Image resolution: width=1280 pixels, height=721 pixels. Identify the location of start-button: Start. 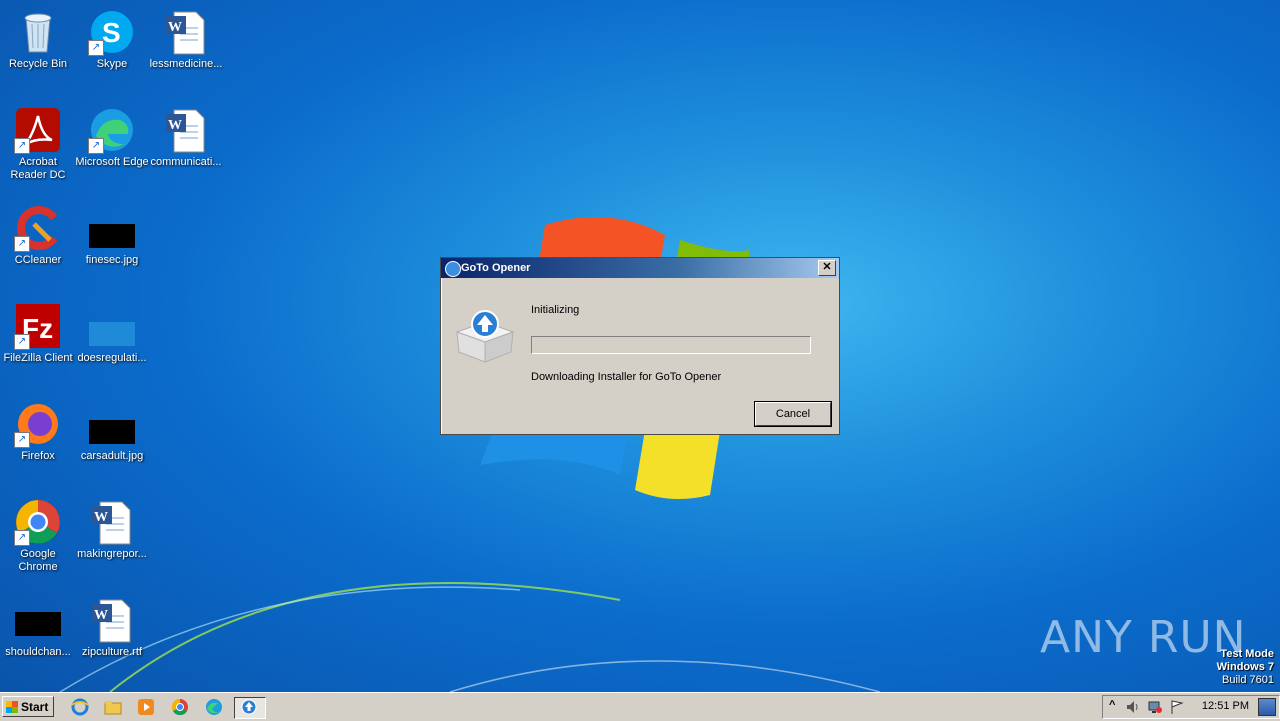
(28, 706).